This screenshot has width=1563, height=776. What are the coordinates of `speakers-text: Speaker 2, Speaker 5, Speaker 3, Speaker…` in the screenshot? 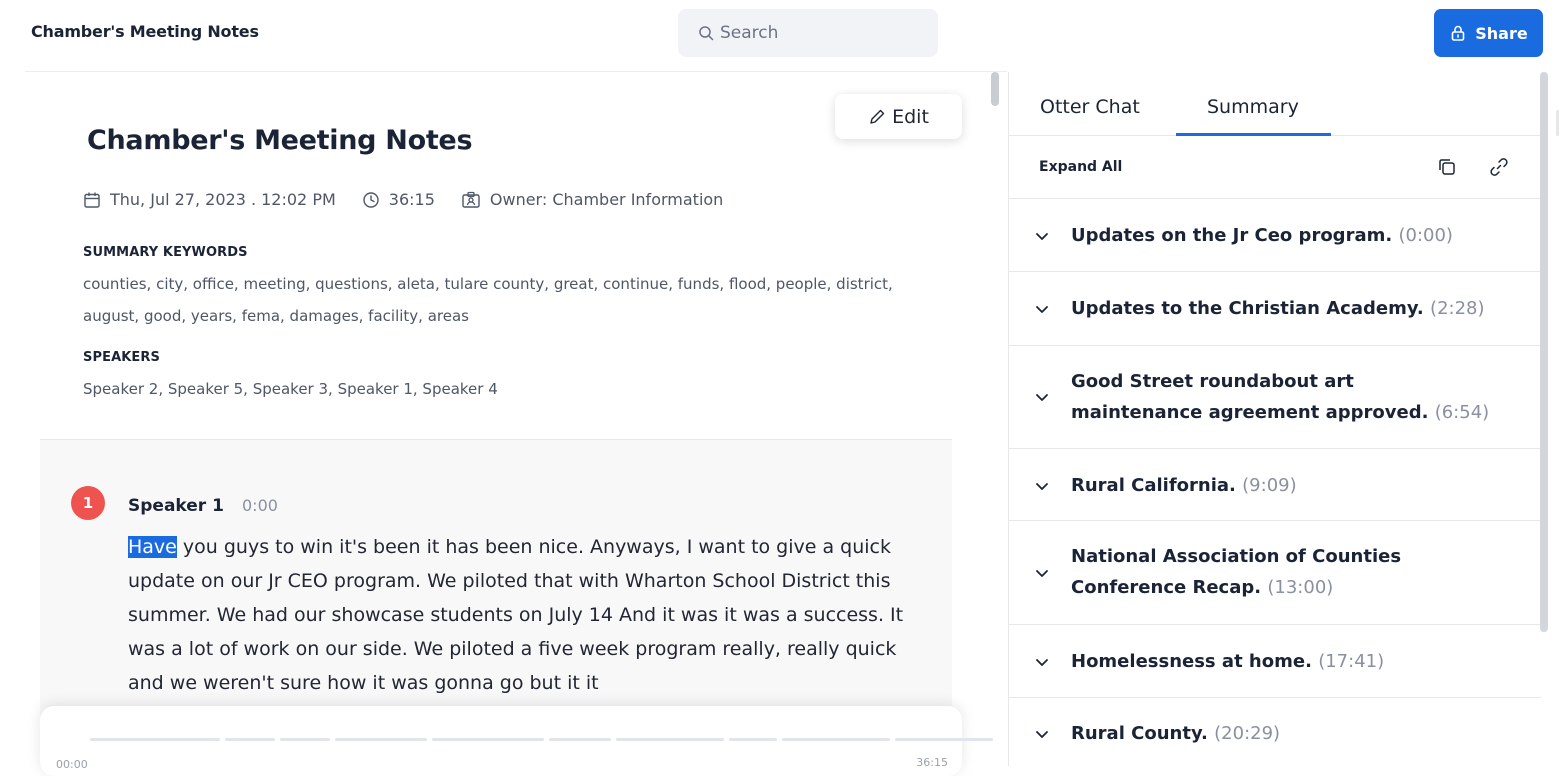 It's located at (290, 389).